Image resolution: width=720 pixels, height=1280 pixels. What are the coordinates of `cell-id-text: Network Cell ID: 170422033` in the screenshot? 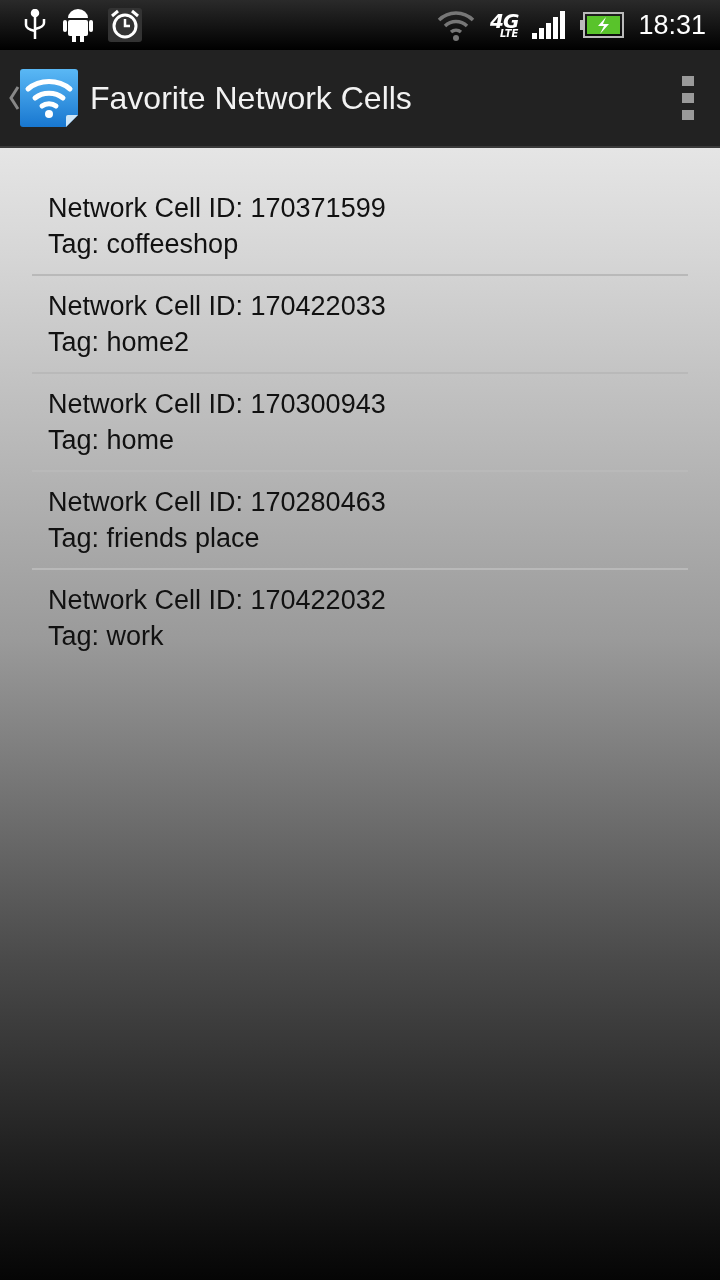 It's located at (217, 306).